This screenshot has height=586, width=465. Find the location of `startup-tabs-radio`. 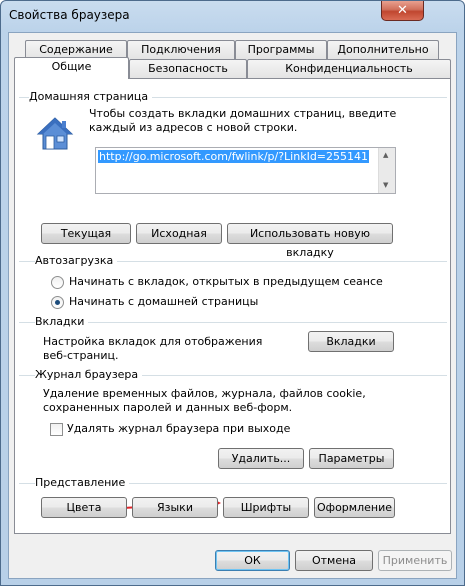

startup-tabs-radio is located at coordinates (57, 282).